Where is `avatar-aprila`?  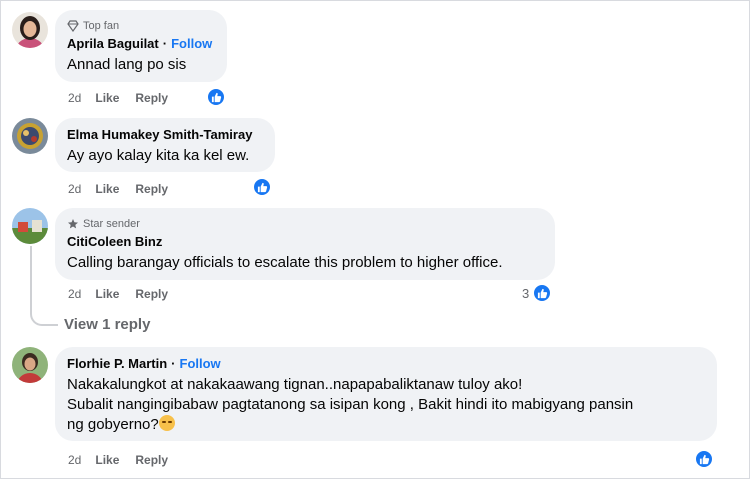 avatar-aprila is located at coordinates (30, 30).